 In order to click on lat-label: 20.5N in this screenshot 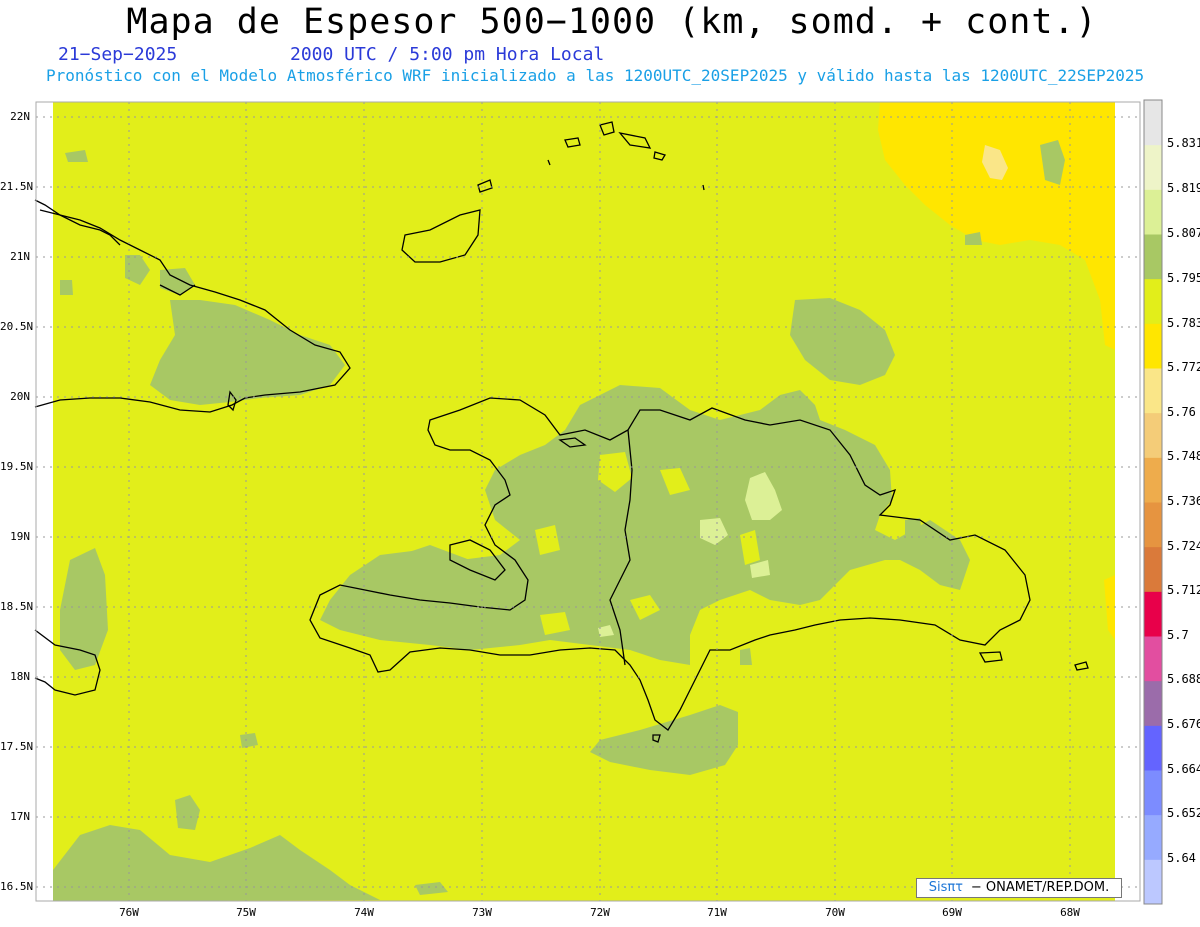, I will do `click(17, 326)`.